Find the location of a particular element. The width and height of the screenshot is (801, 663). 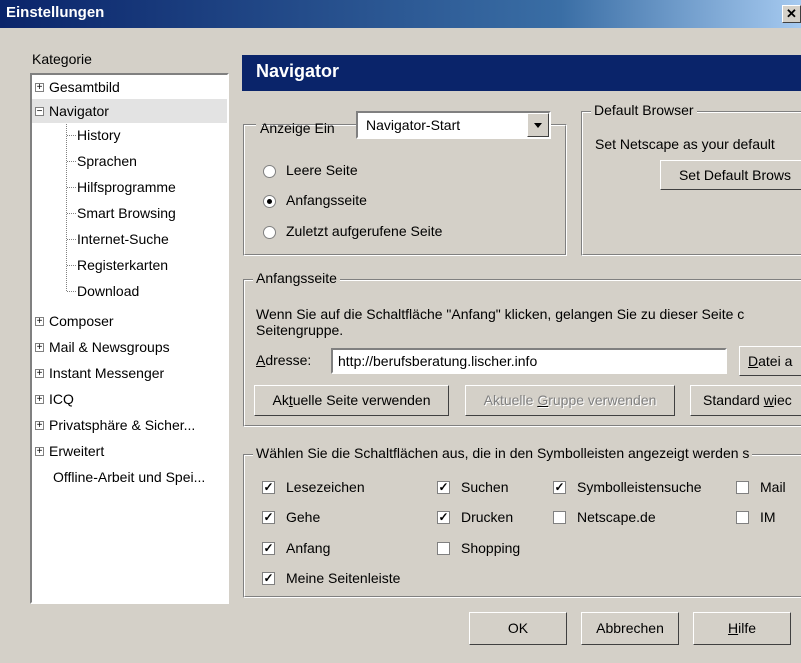

title-bar is located at coordinates (400, 14).